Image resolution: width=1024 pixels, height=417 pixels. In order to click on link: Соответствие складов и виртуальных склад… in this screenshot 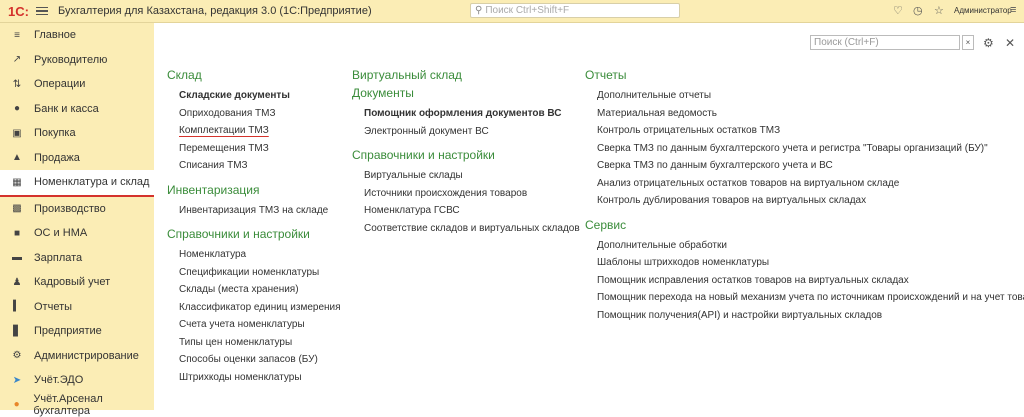, I will do `click(472, 229)`.